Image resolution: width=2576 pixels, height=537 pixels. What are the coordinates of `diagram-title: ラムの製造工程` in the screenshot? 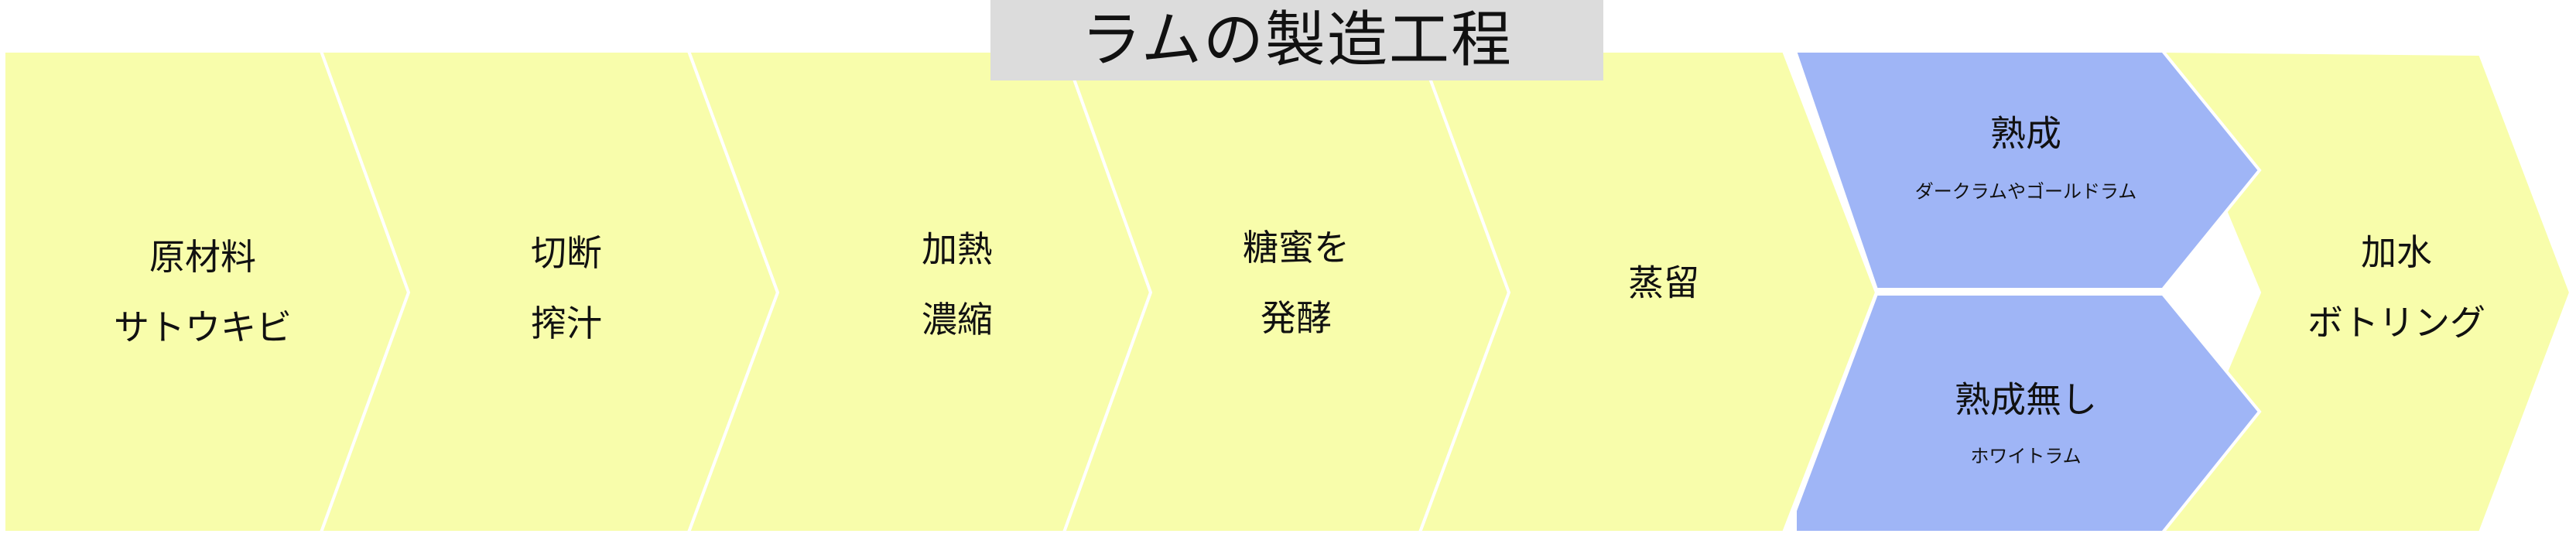 It's located at (1297, 40).